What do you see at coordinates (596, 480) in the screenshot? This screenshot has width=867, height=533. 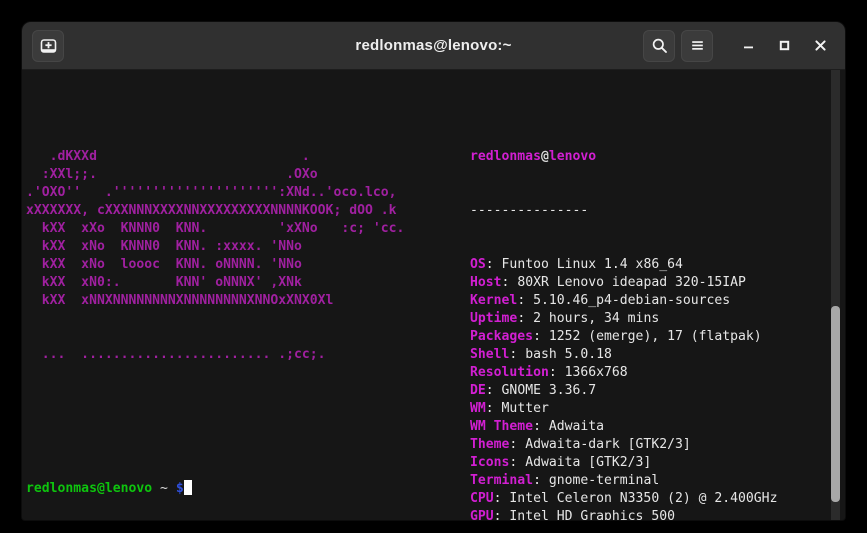 I see `info-value: : gnome-terminal` at bounding box center [596, 480].